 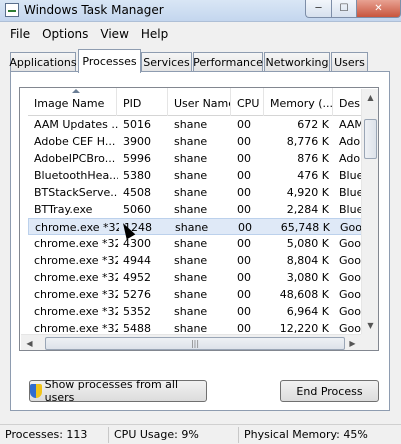 I want to click on tab-processes: Processes, so click(x=109, y=61).